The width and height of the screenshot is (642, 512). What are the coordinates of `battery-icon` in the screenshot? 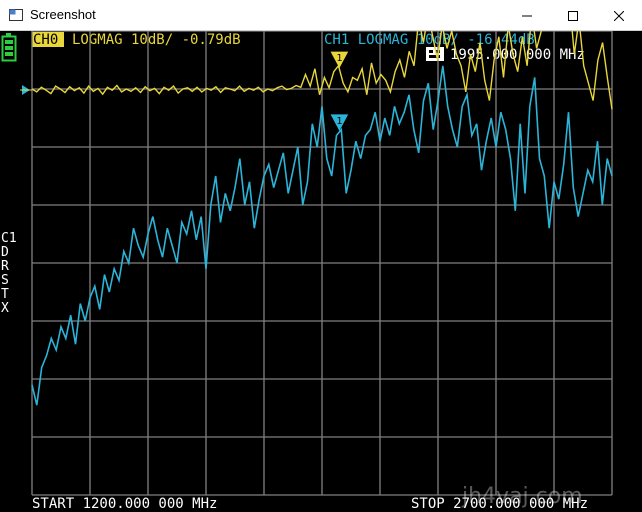 It's located at (9, 47).